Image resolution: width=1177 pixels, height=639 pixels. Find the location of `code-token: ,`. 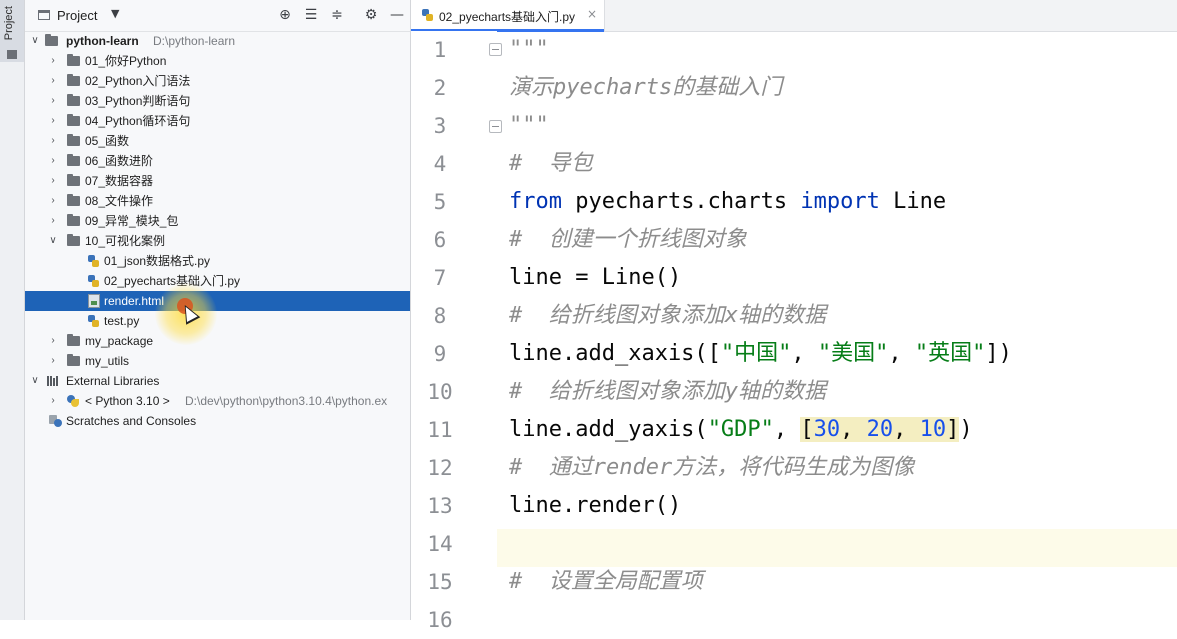

code-token: , is located at coordinates (906, 429).